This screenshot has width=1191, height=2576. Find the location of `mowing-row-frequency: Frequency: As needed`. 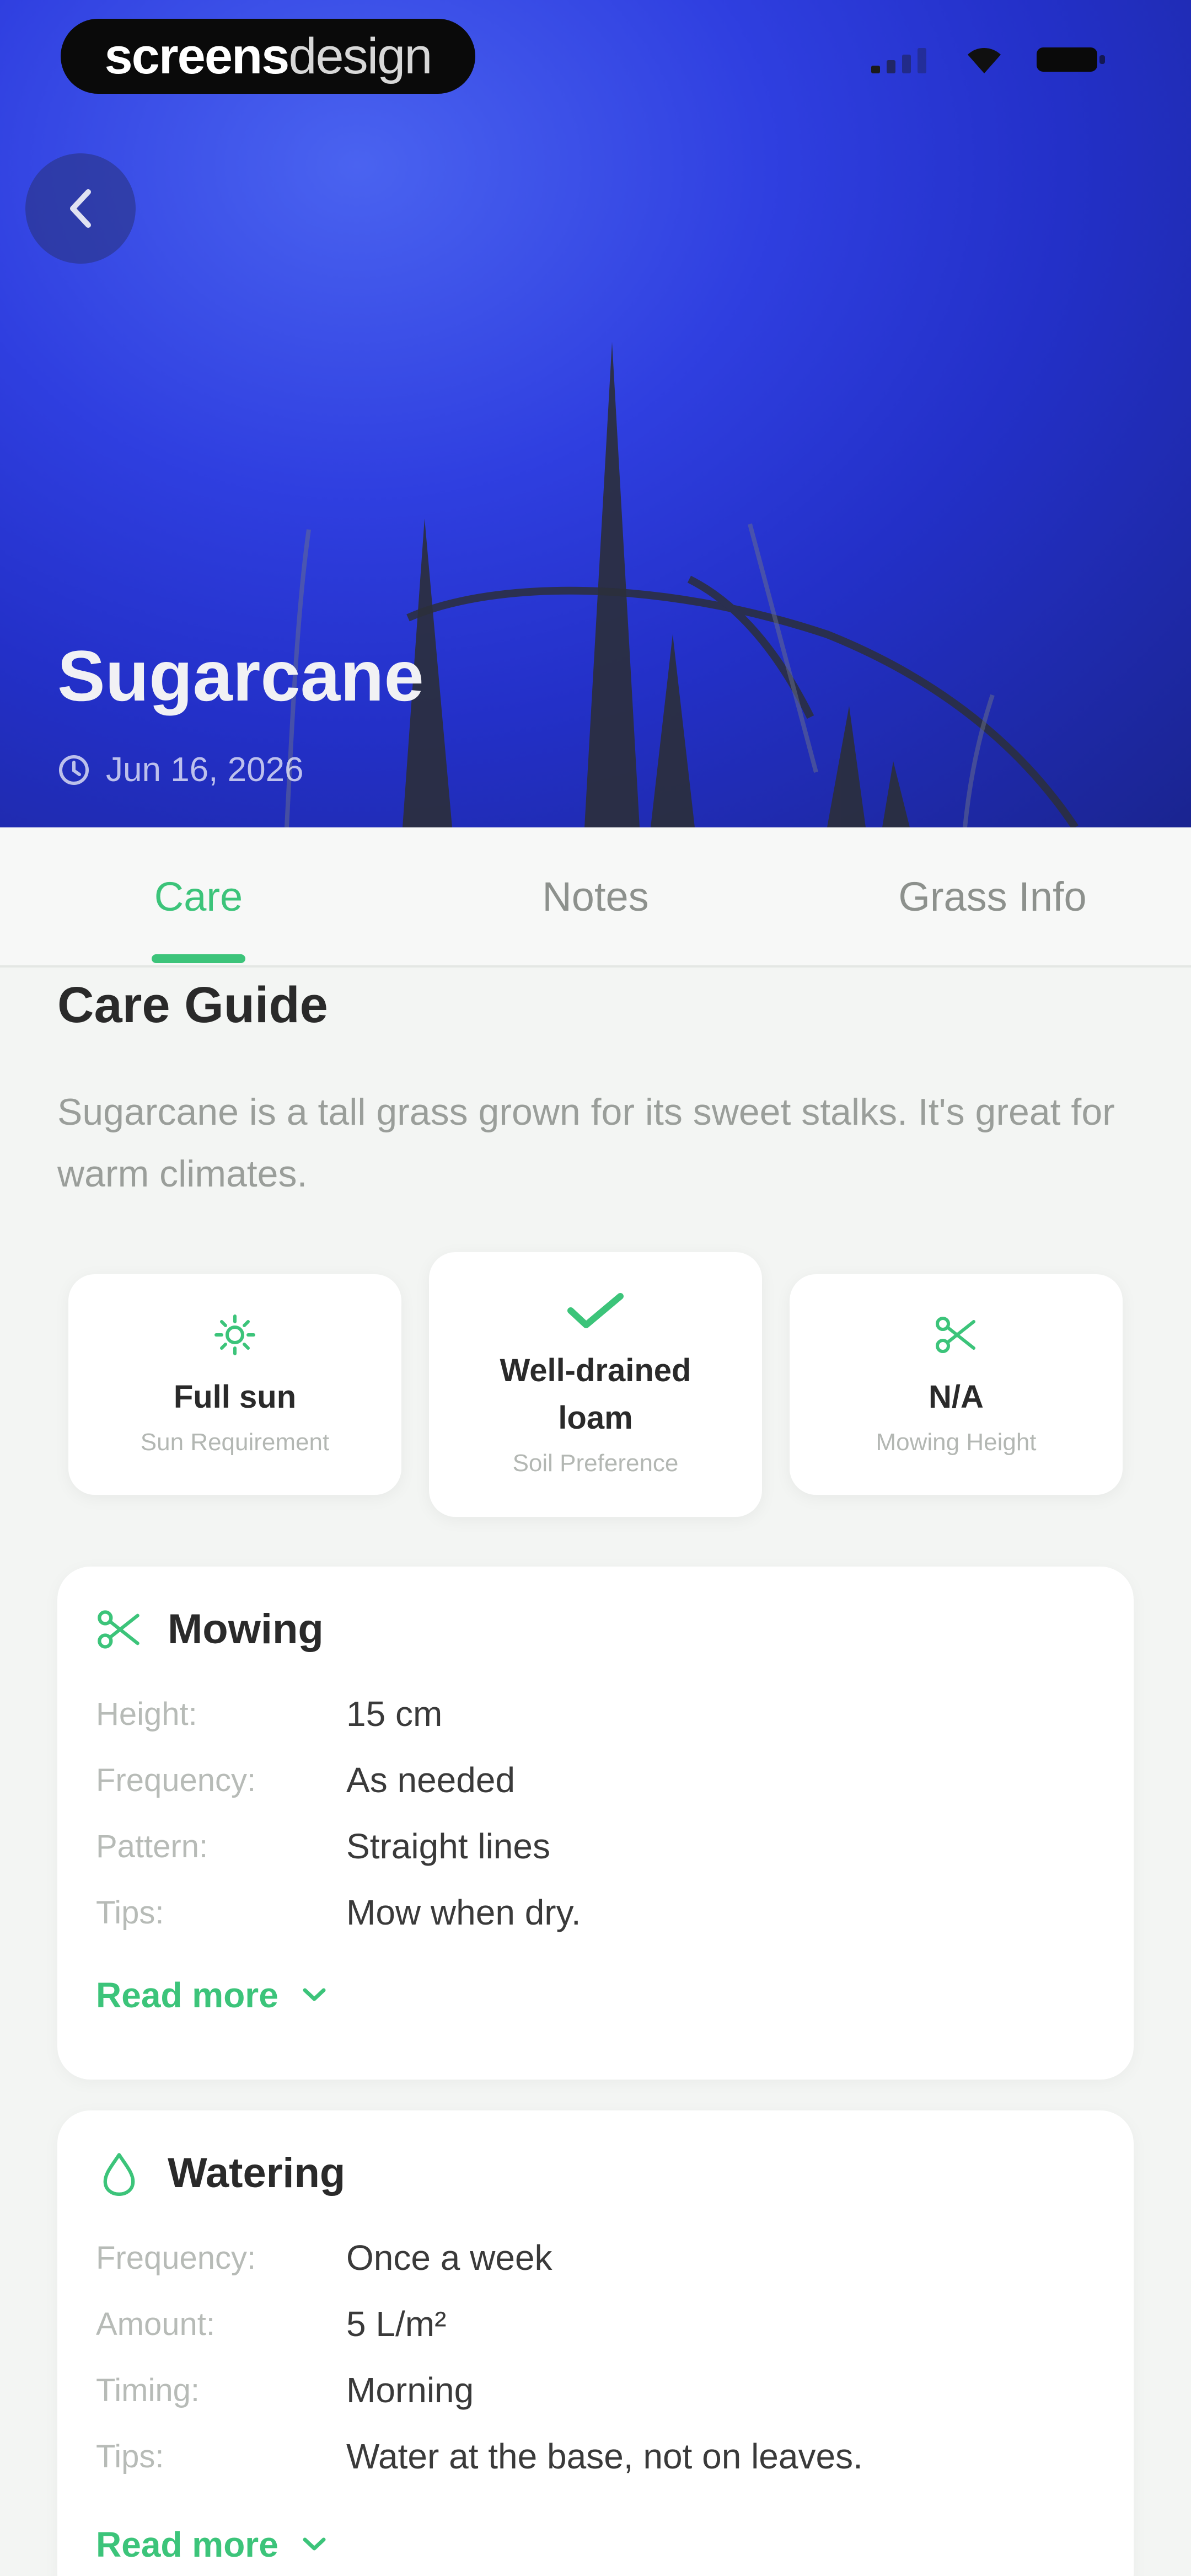

mowing-row-frequency: Frequency: As needed is located at coordinates (305, 1780).